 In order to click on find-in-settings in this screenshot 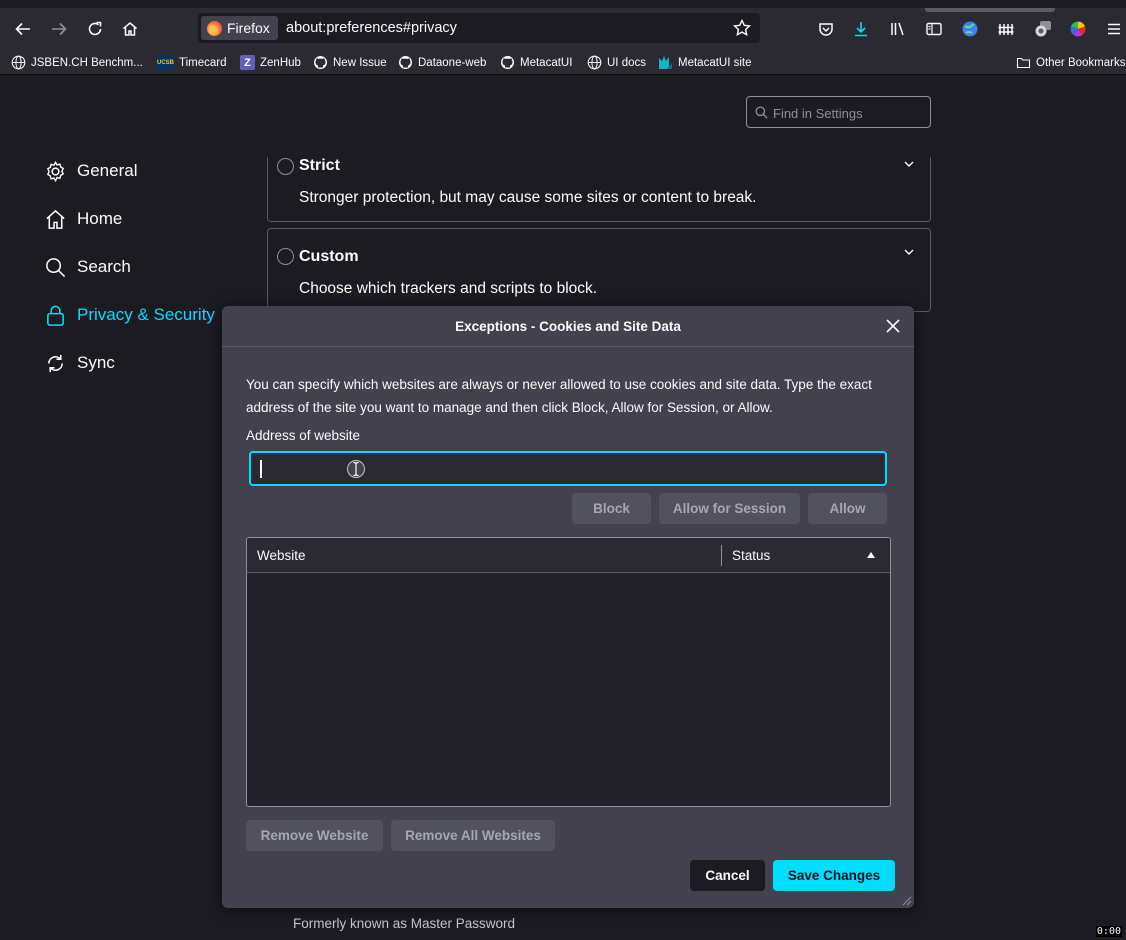, I will do `click(838, 112)`.